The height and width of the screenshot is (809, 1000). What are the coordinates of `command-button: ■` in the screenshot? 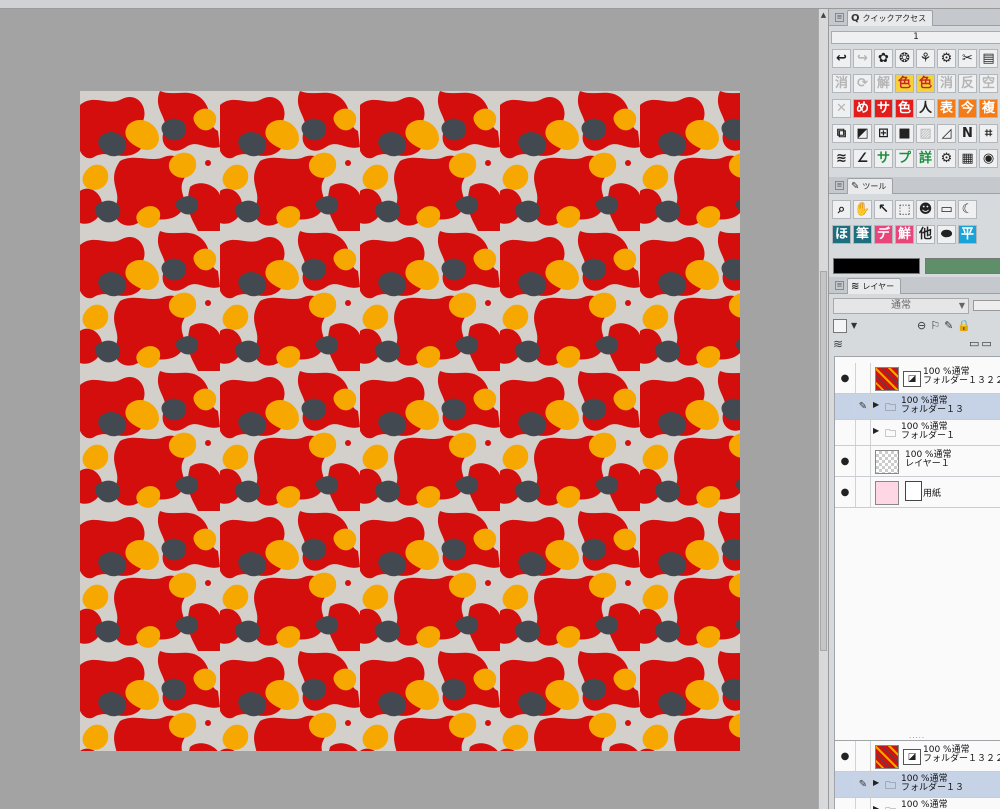 It's located at (904, 133).